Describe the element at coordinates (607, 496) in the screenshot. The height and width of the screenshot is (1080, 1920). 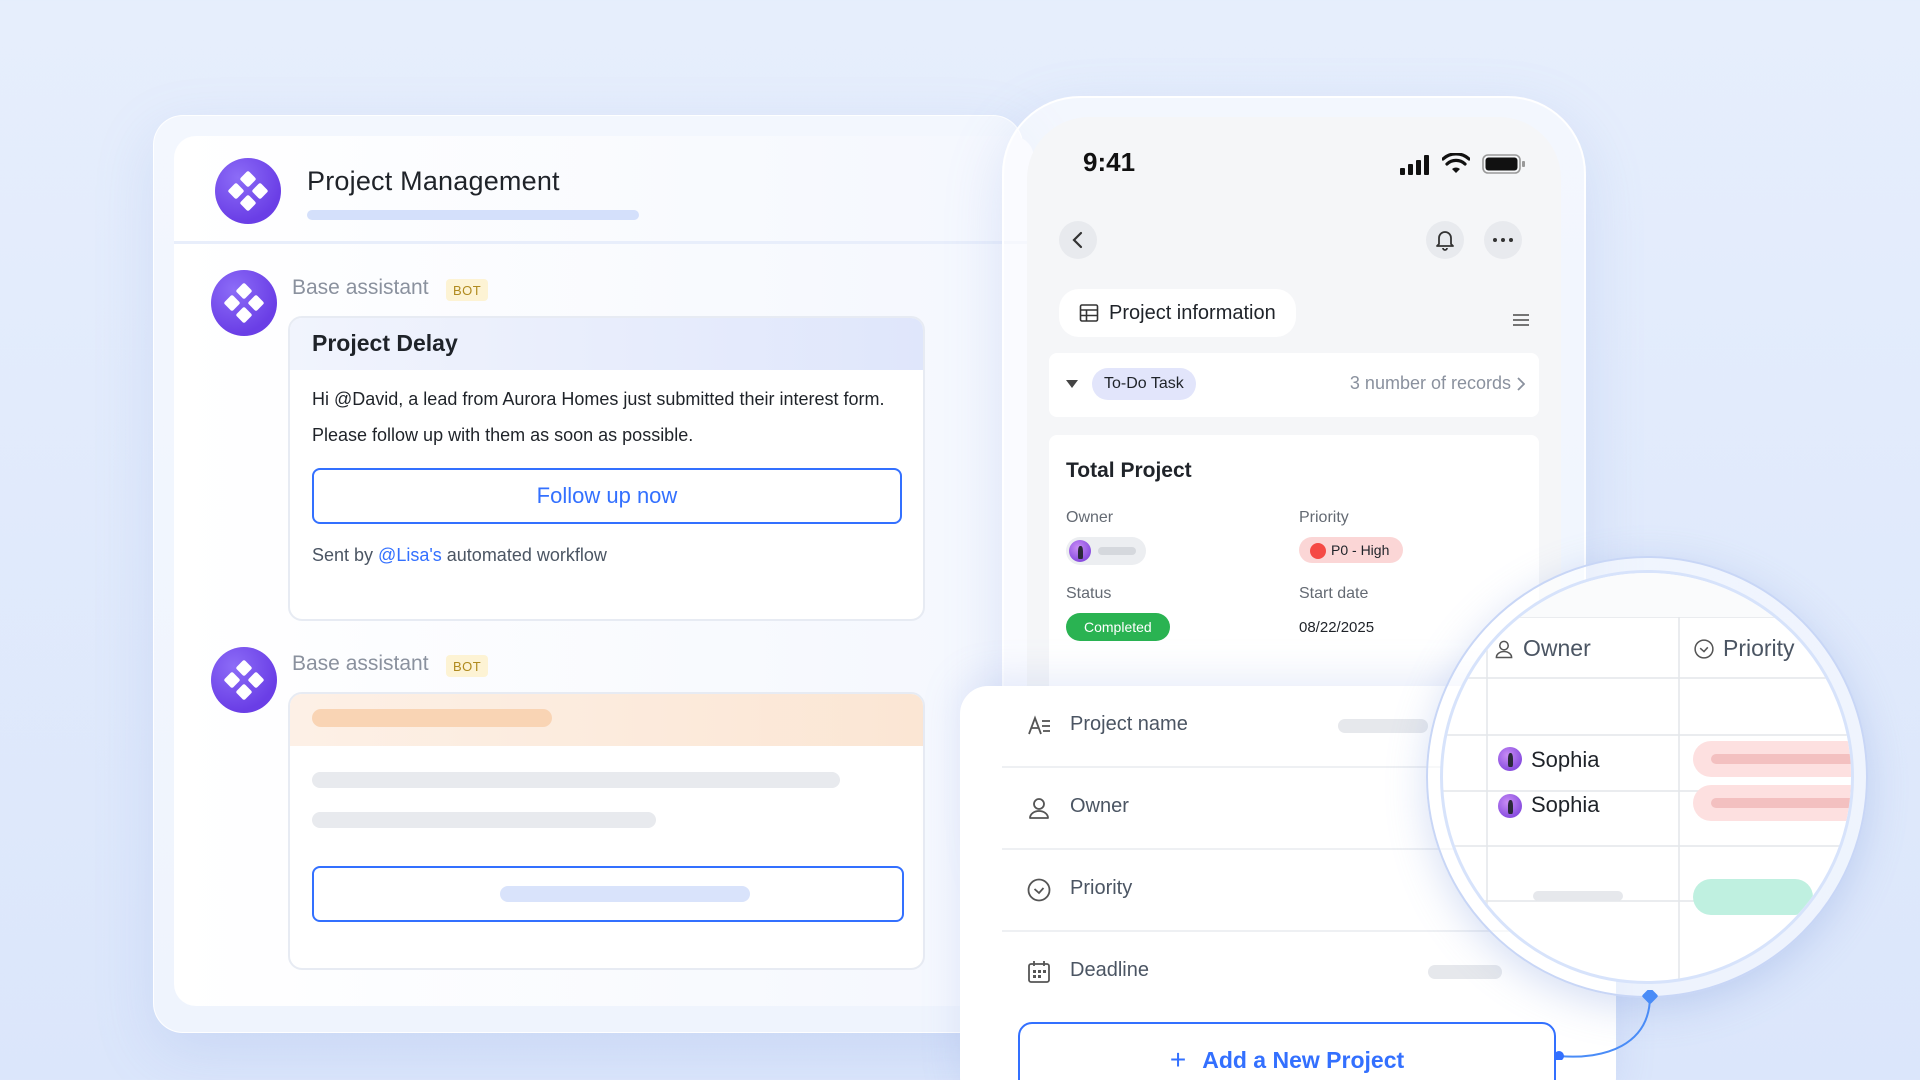
I see `follow-up-button: Follow up now` at that location.